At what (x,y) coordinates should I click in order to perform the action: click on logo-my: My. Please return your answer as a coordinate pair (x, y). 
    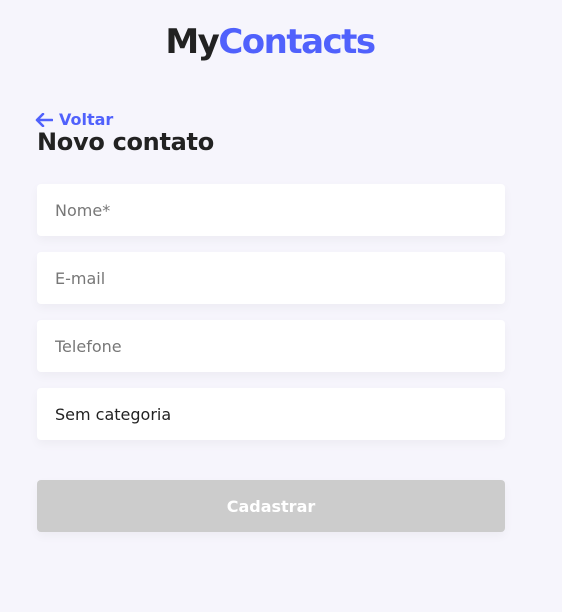
    Looking at the image, I should click on (192, 42).